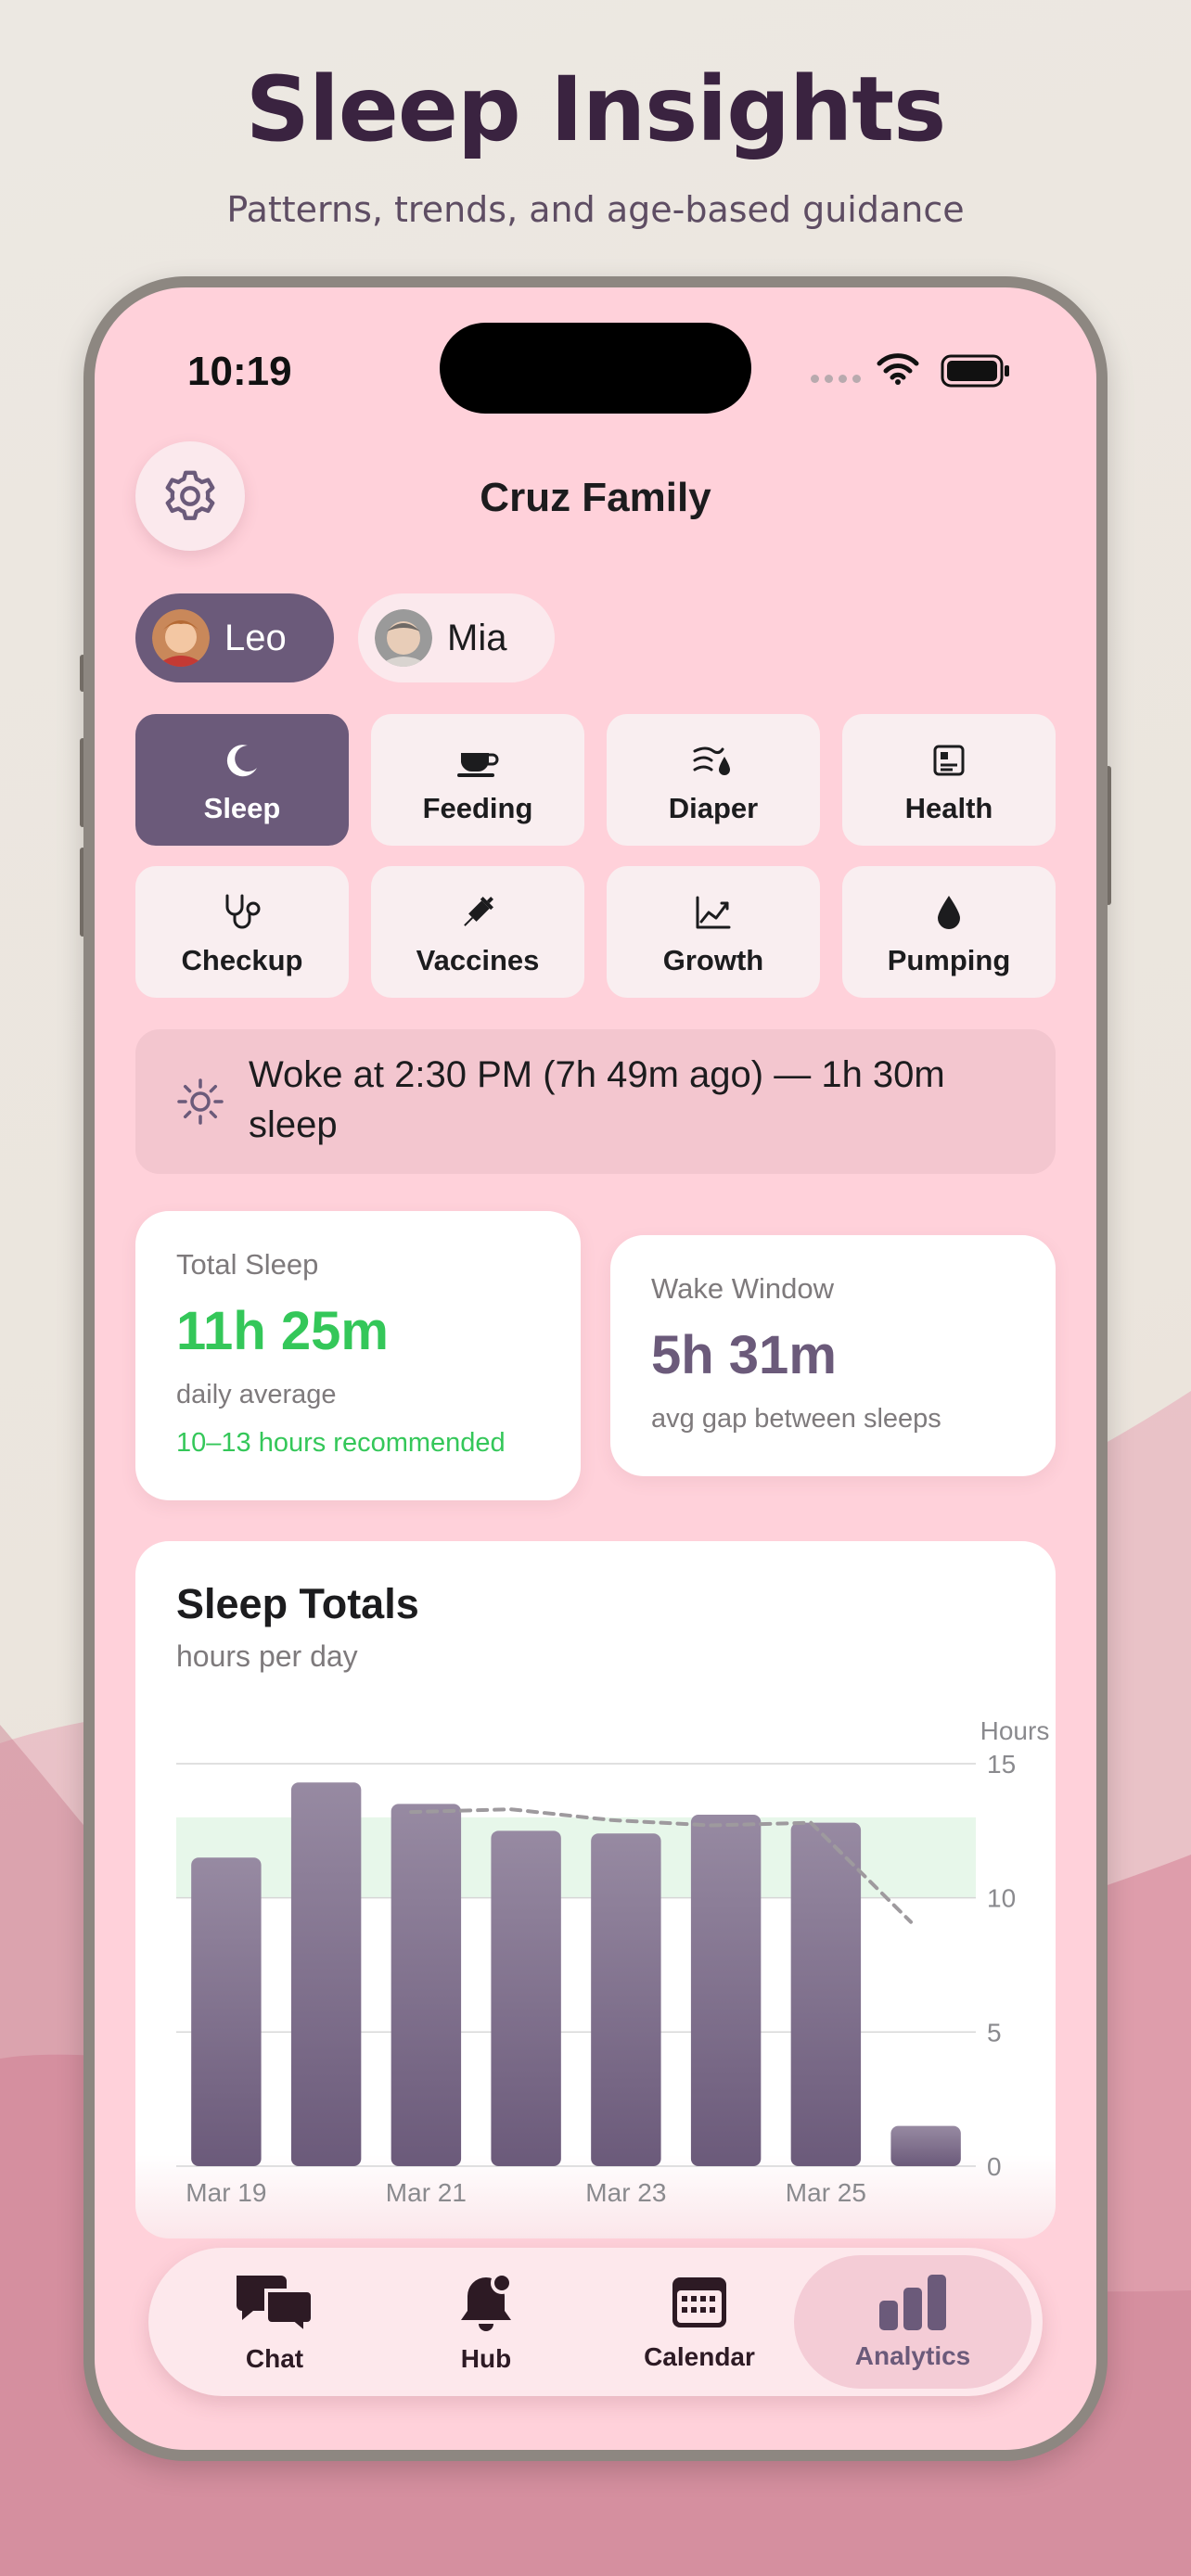 This screenshot has width=1191, height=2576. Describe the element at coordinates (226, 2192) in the screenshot. I see `x-tick-label: Mar 19` at that location.